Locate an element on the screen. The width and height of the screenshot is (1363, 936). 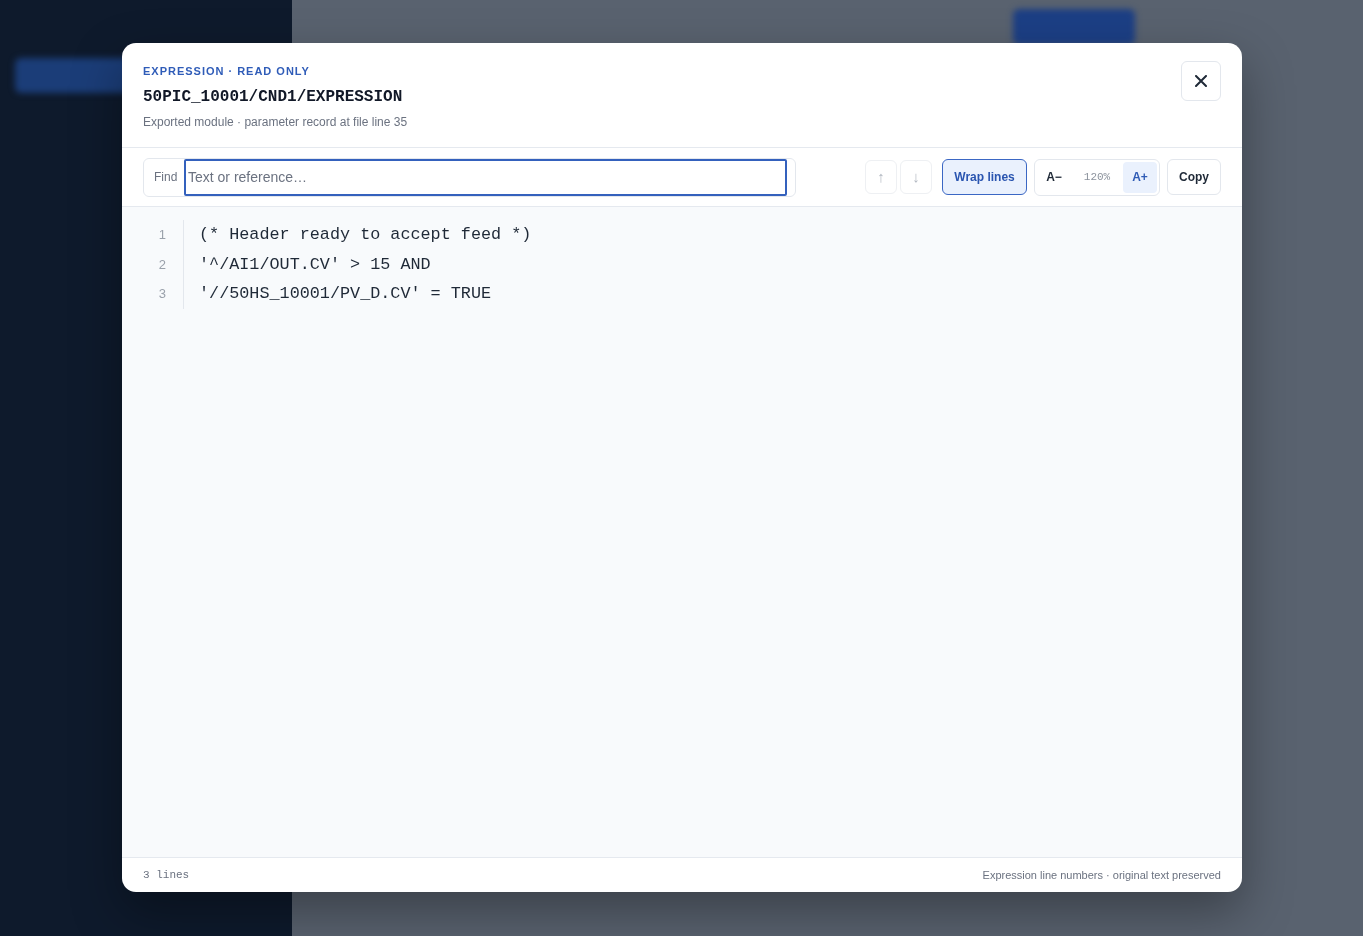
code-line: '^/AI1/OUT.CV' > 15 AND is located at coordinates (315, 264).